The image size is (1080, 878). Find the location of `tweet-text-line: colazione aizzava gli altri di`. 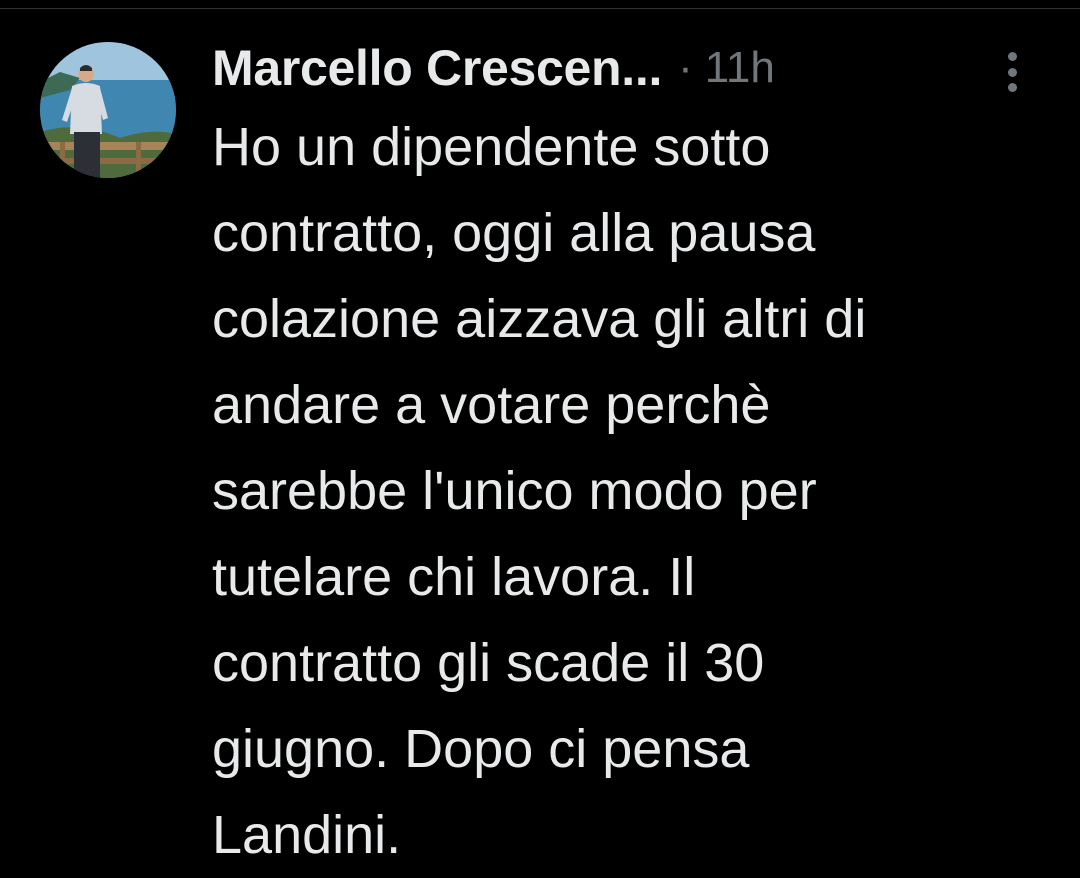

tweet-text-line: colazione aizzava gli altri di is located at coordinates (539, 319).